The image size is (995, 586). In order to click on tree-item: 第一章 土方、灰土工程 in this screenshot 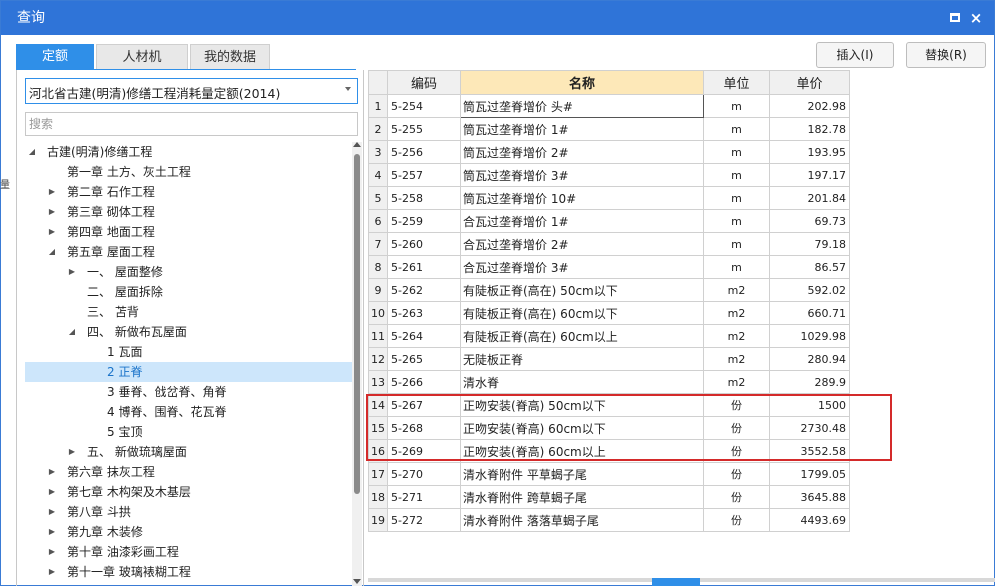, I will do `click(188, 172)`.